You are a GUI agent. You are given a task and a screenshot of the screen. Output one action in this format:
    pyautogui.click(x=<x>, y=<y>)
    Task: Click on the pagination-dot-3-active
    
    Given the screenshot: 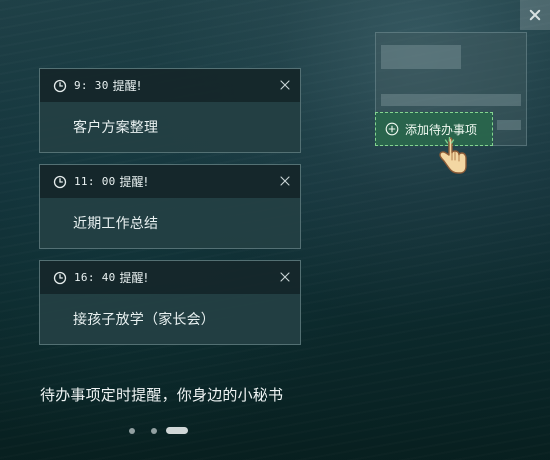 What is the action you would take?
    pyautogui.click(x=177, y=430)
    